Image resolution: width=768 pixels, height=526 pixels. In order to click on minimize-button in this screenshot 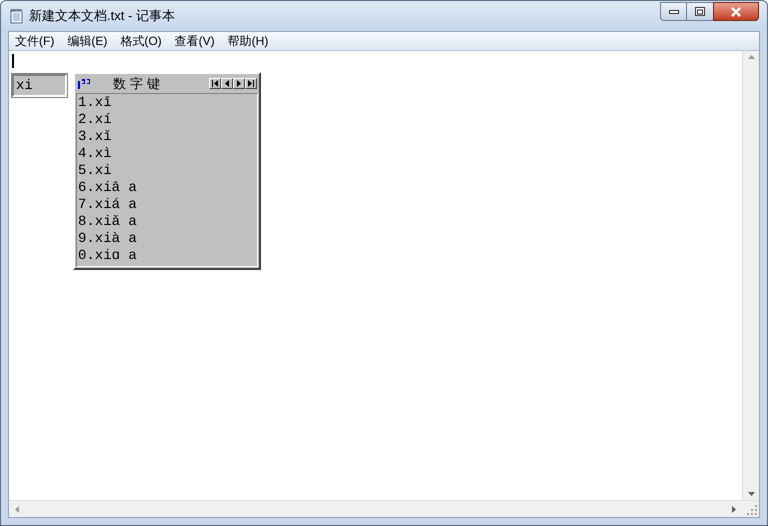, I will do `click(673, 11)`.